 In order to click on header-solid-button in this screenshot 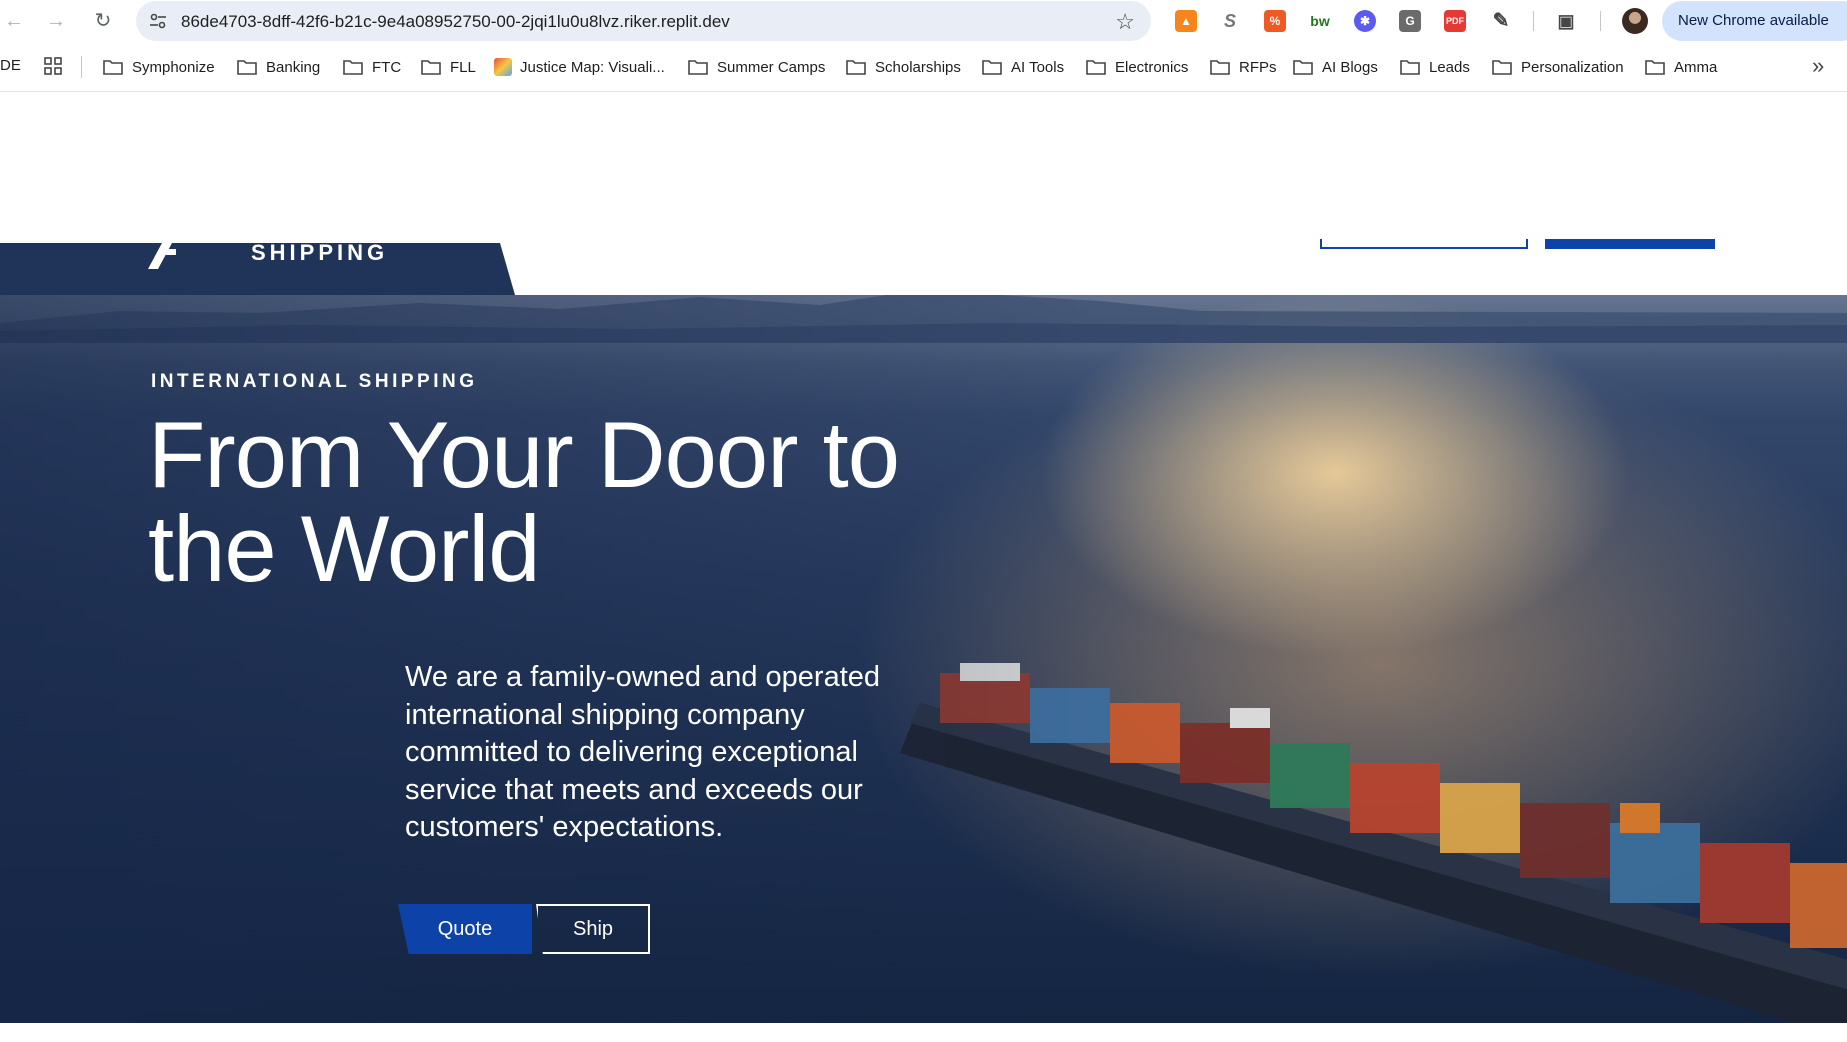, I will do `click(1630, 244)`.